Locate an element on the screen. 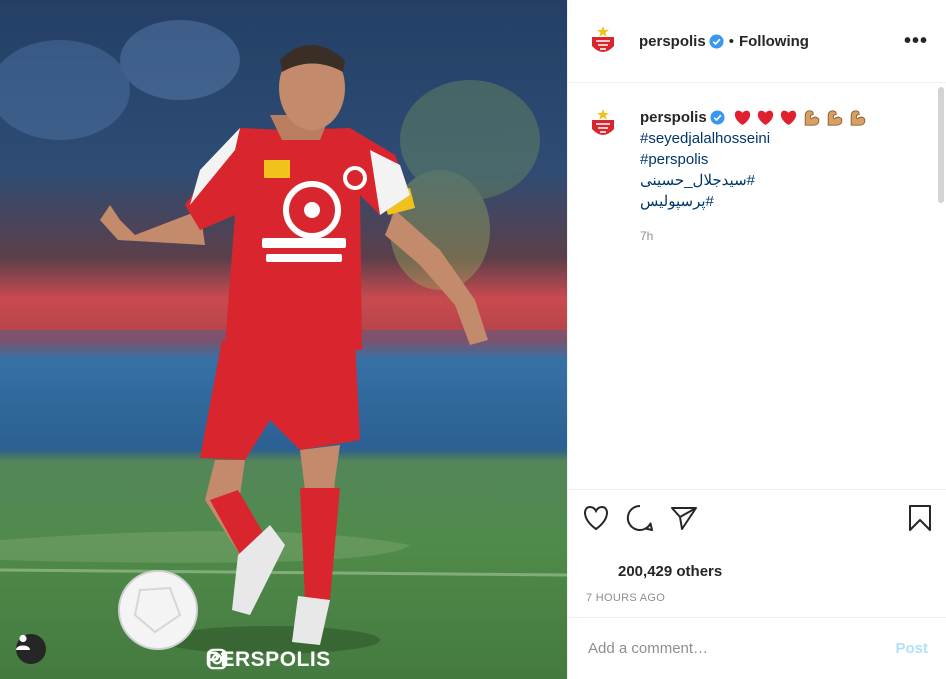 The width and height of the screenshot is (946, 679). comment-icon is located at coordinates (639, 517).